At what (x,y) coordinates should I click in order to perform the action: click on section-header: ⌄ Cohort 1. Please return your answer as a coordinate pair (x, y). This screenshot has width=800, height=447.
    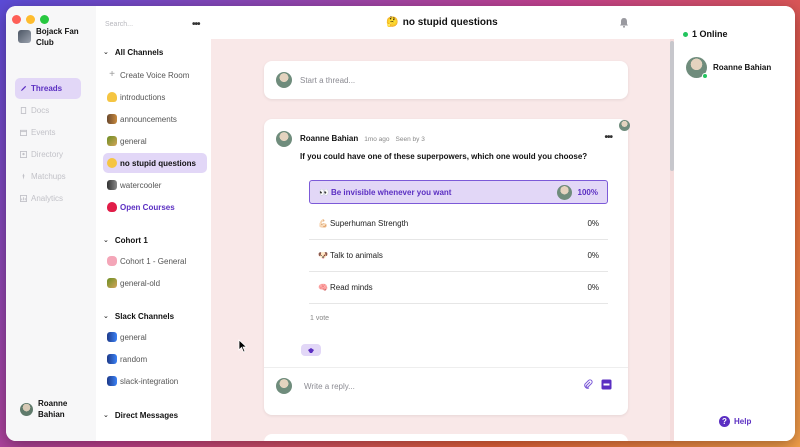
    Looking at the image, I should click on (155, 240).